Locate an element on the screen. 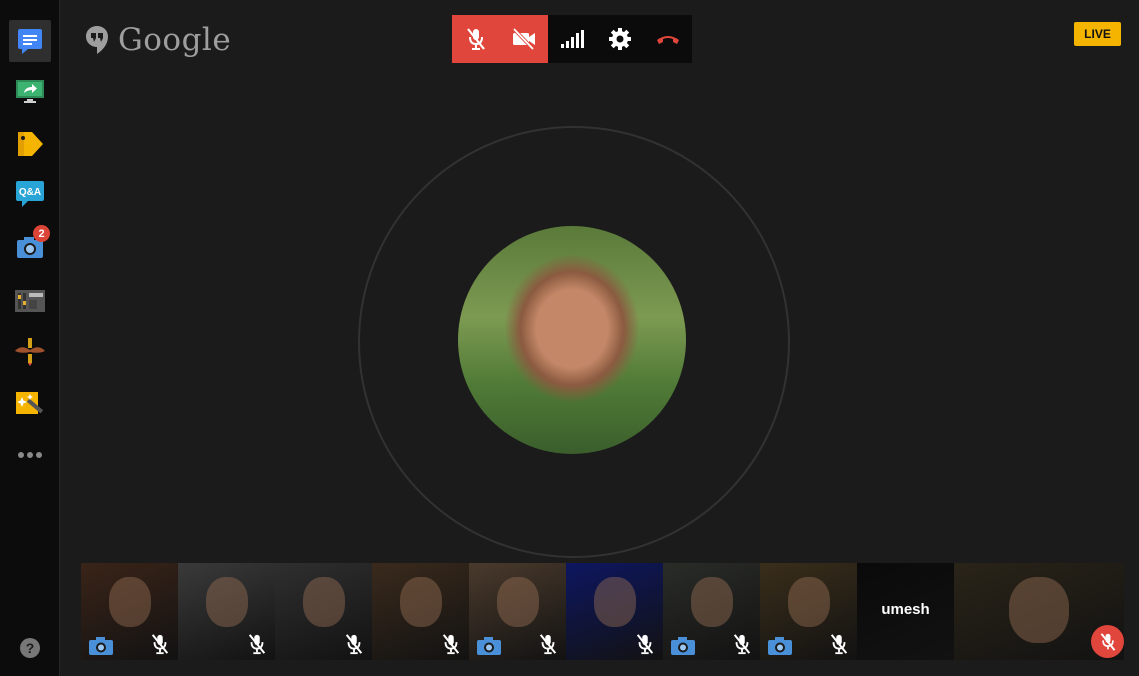 Image resolution: width=1139 pixels, height=676 pixels. capture-button: 2 is located at coordinates (30, 246).